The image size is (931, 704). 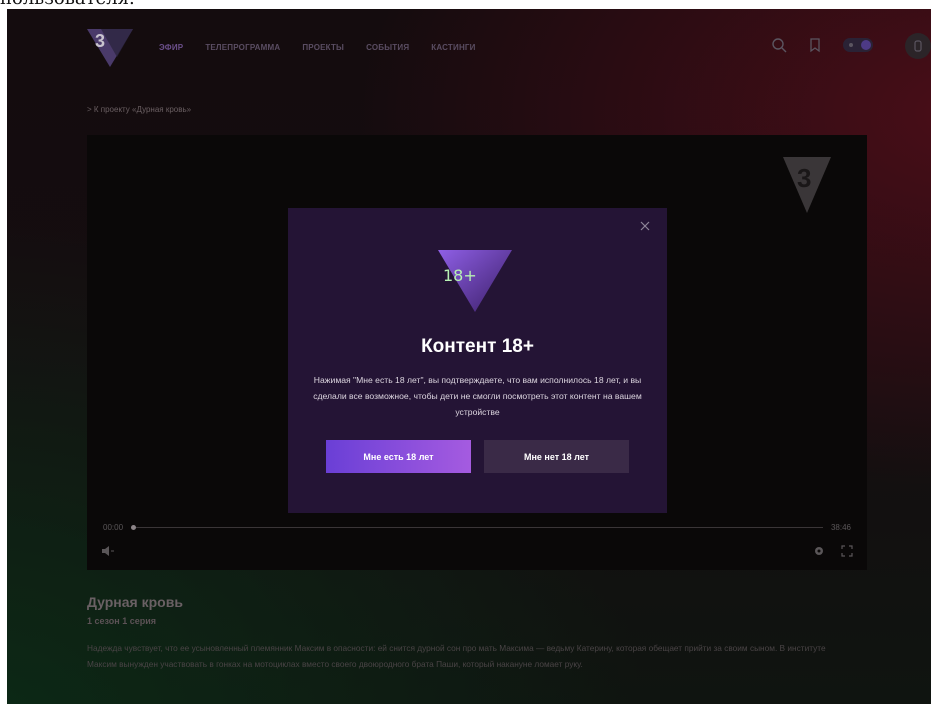 I want to click on tv3-logo: 3, so click(x=110, y=48).